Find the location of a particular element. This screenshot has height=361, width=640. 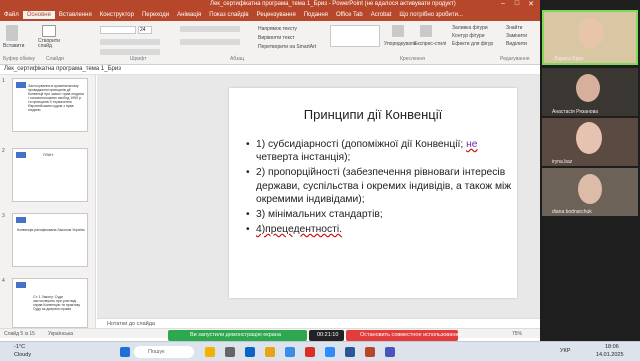

find-button: Знайти is located at coordinates (514, 28).